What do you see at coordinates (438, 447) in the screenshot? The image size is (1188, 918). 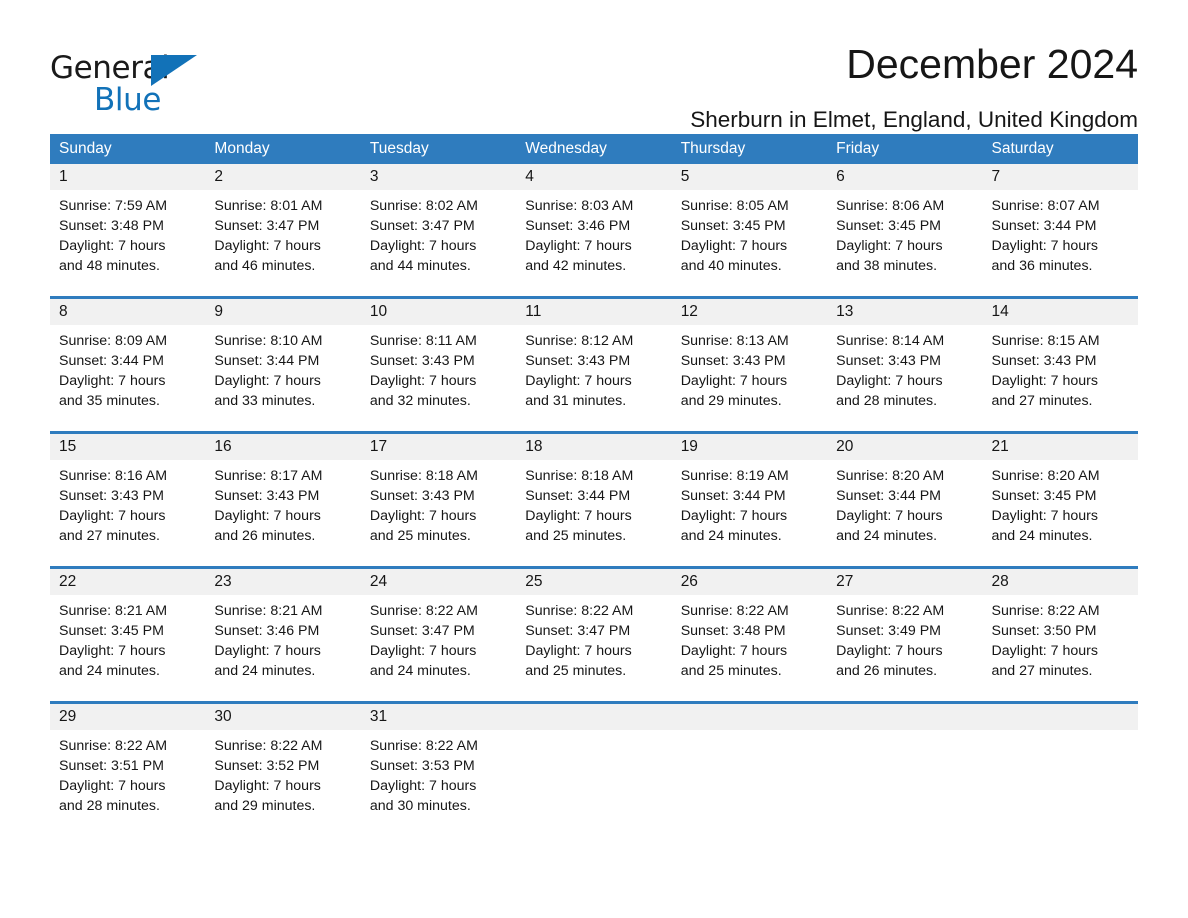 I see `day-number: 17` at bounding box center [438, 447].